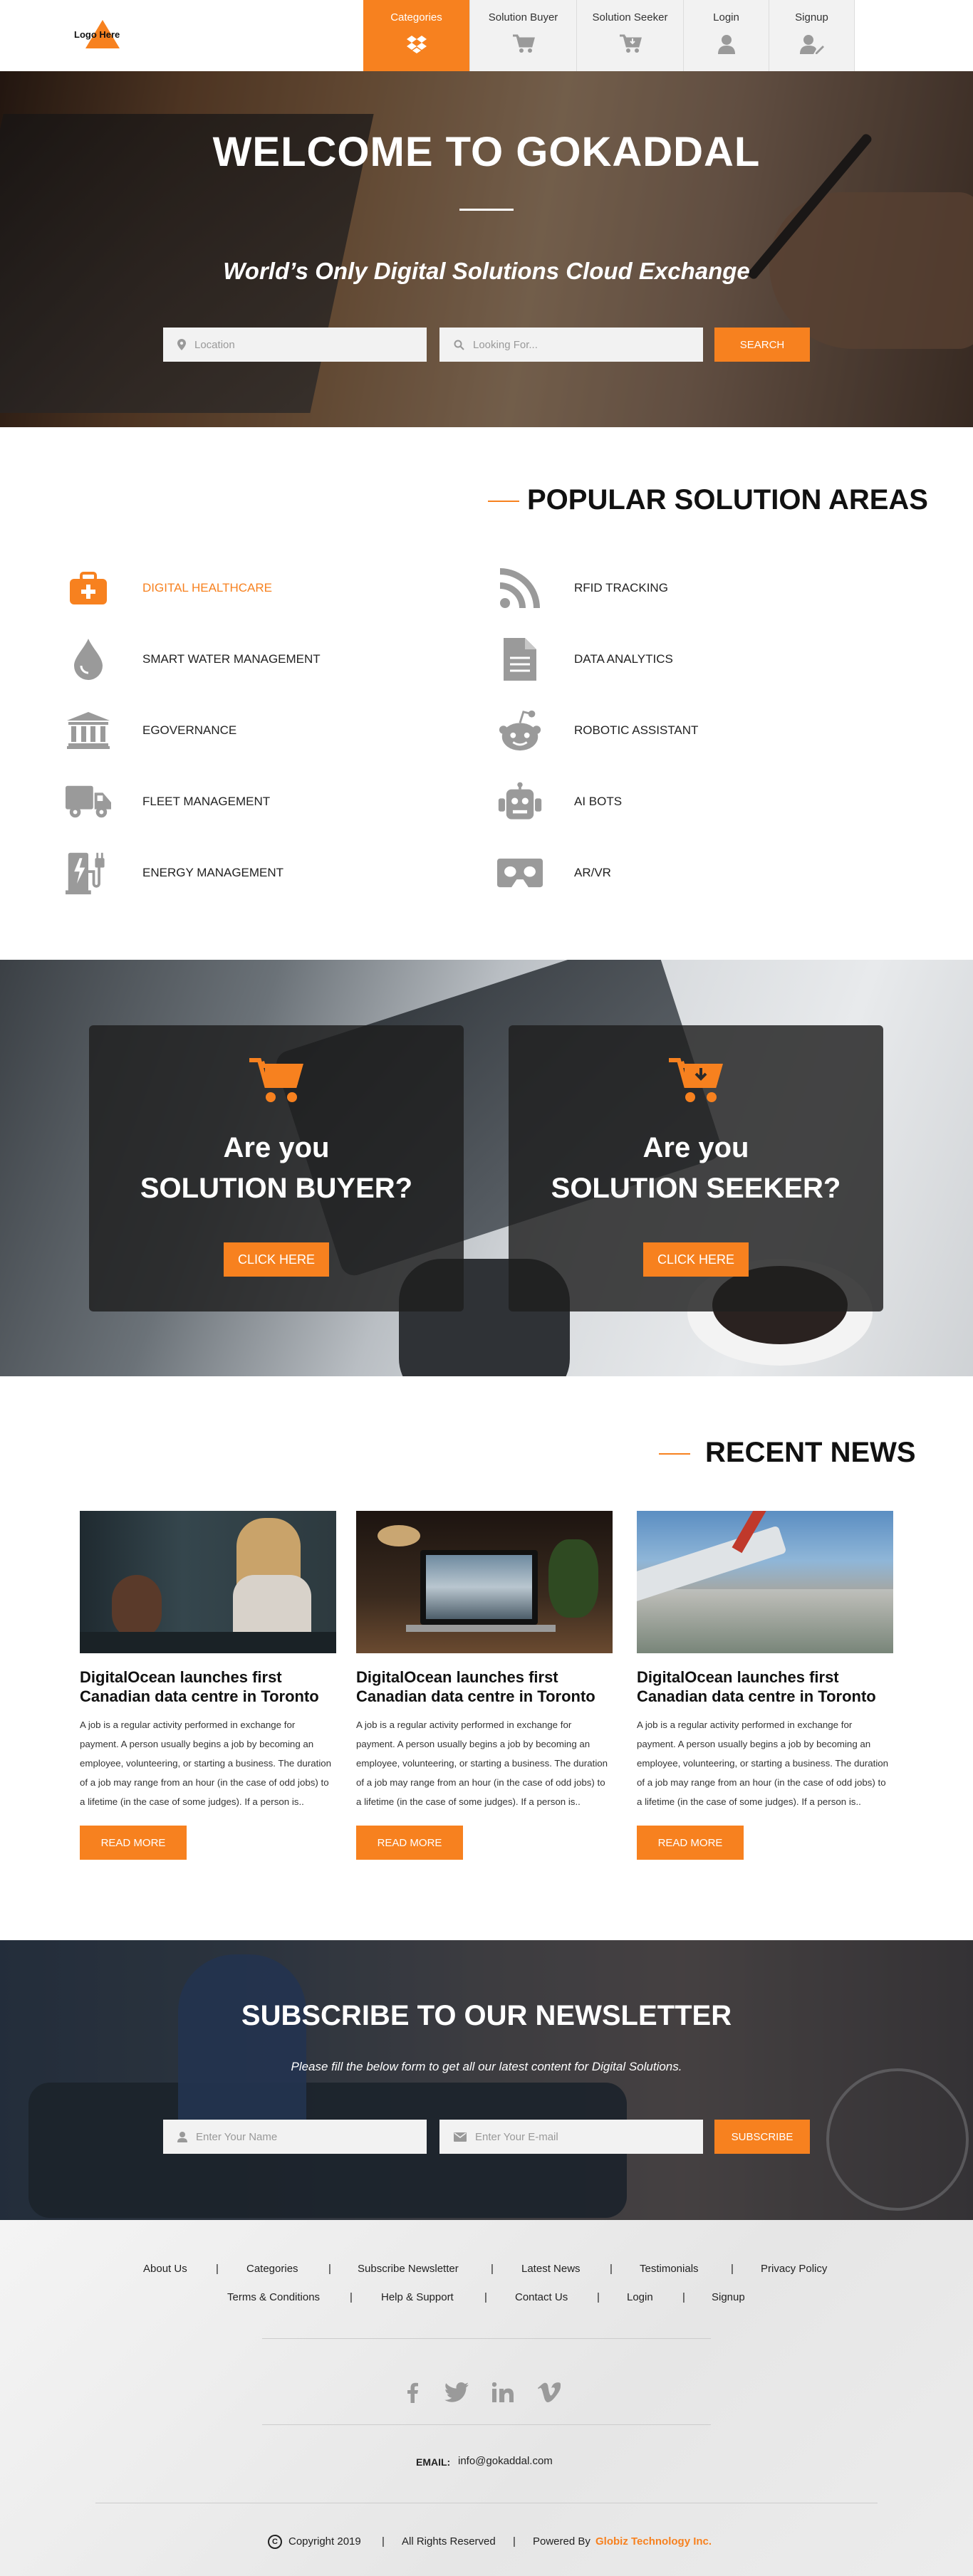 Image resolution: width=973 pixels, height=2576 pixels. What do you see at coordinates (276, 1259) in the screenshot?
I see `buyer-click-button: CLICK HERE` at bounding box center [276, 1259].